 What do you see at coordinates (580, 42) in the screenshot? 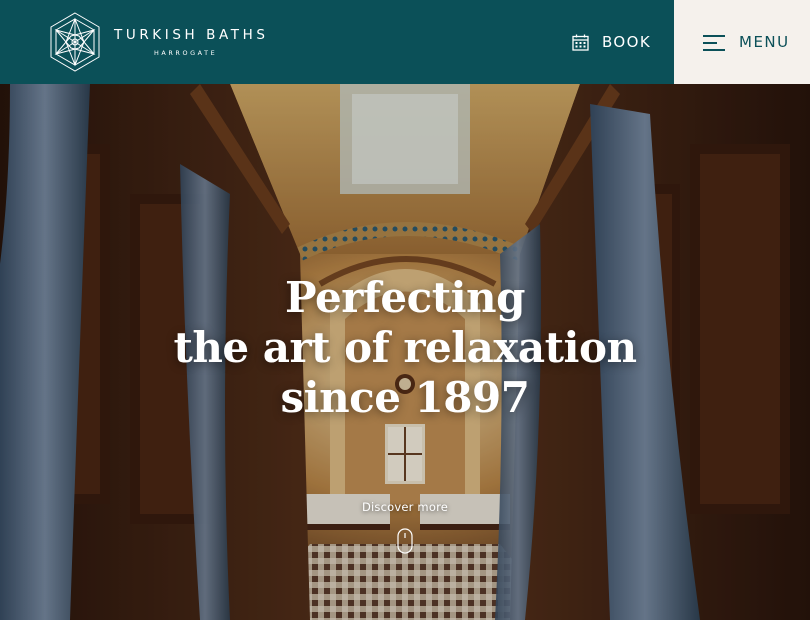
I see `calendar-icon` at bounding box center [580, 42].